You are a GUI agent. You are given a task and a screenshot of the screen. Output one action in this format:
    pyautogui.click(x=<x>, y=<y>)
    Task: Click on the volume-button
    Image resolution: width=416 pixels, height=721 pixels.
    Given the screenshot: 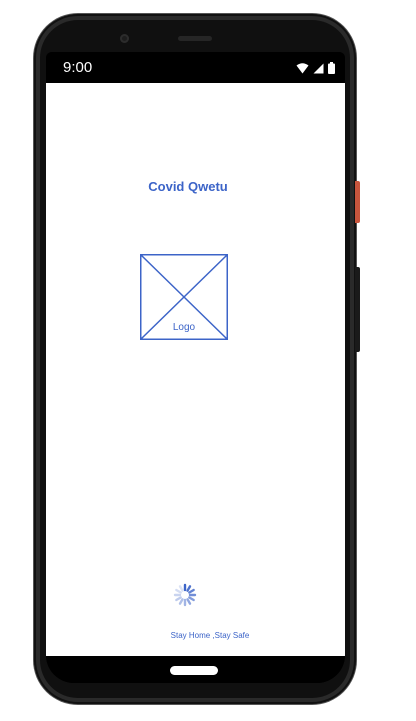 What is the action you would take?
    pyautogui.click(x=357, y=309)
    